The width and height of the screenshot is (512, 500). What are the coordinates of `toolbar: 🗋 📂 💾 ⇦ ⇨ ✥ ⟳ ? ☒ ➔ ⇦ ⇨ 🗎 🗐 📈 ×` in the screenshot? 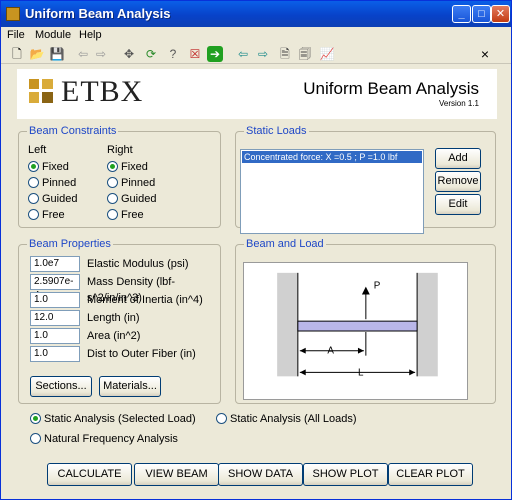 It's located at (256, 54).